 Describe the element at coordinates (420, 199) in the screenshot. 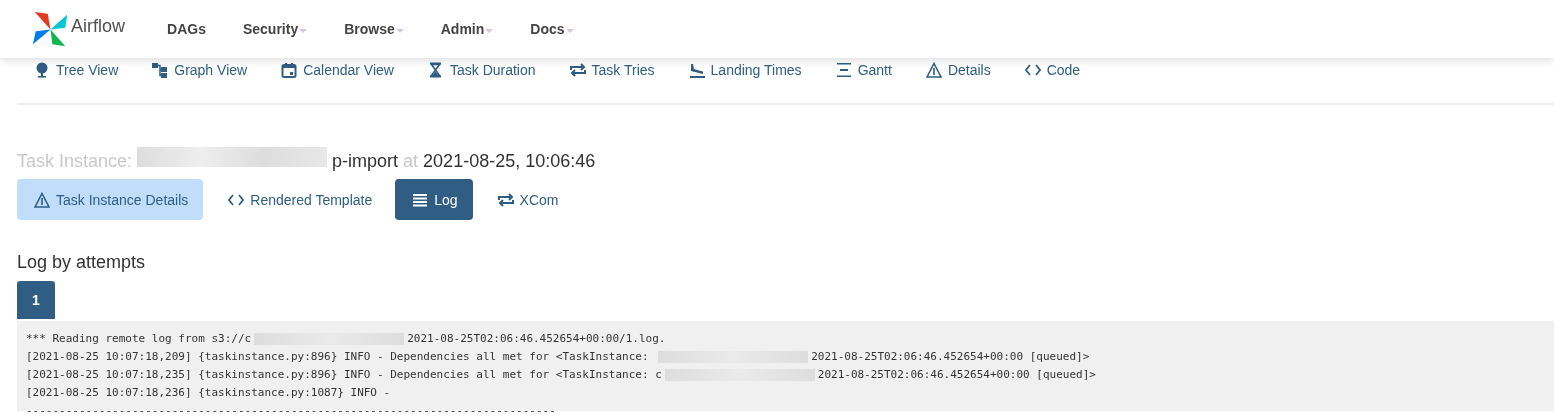

I see `list-icon` at that location.